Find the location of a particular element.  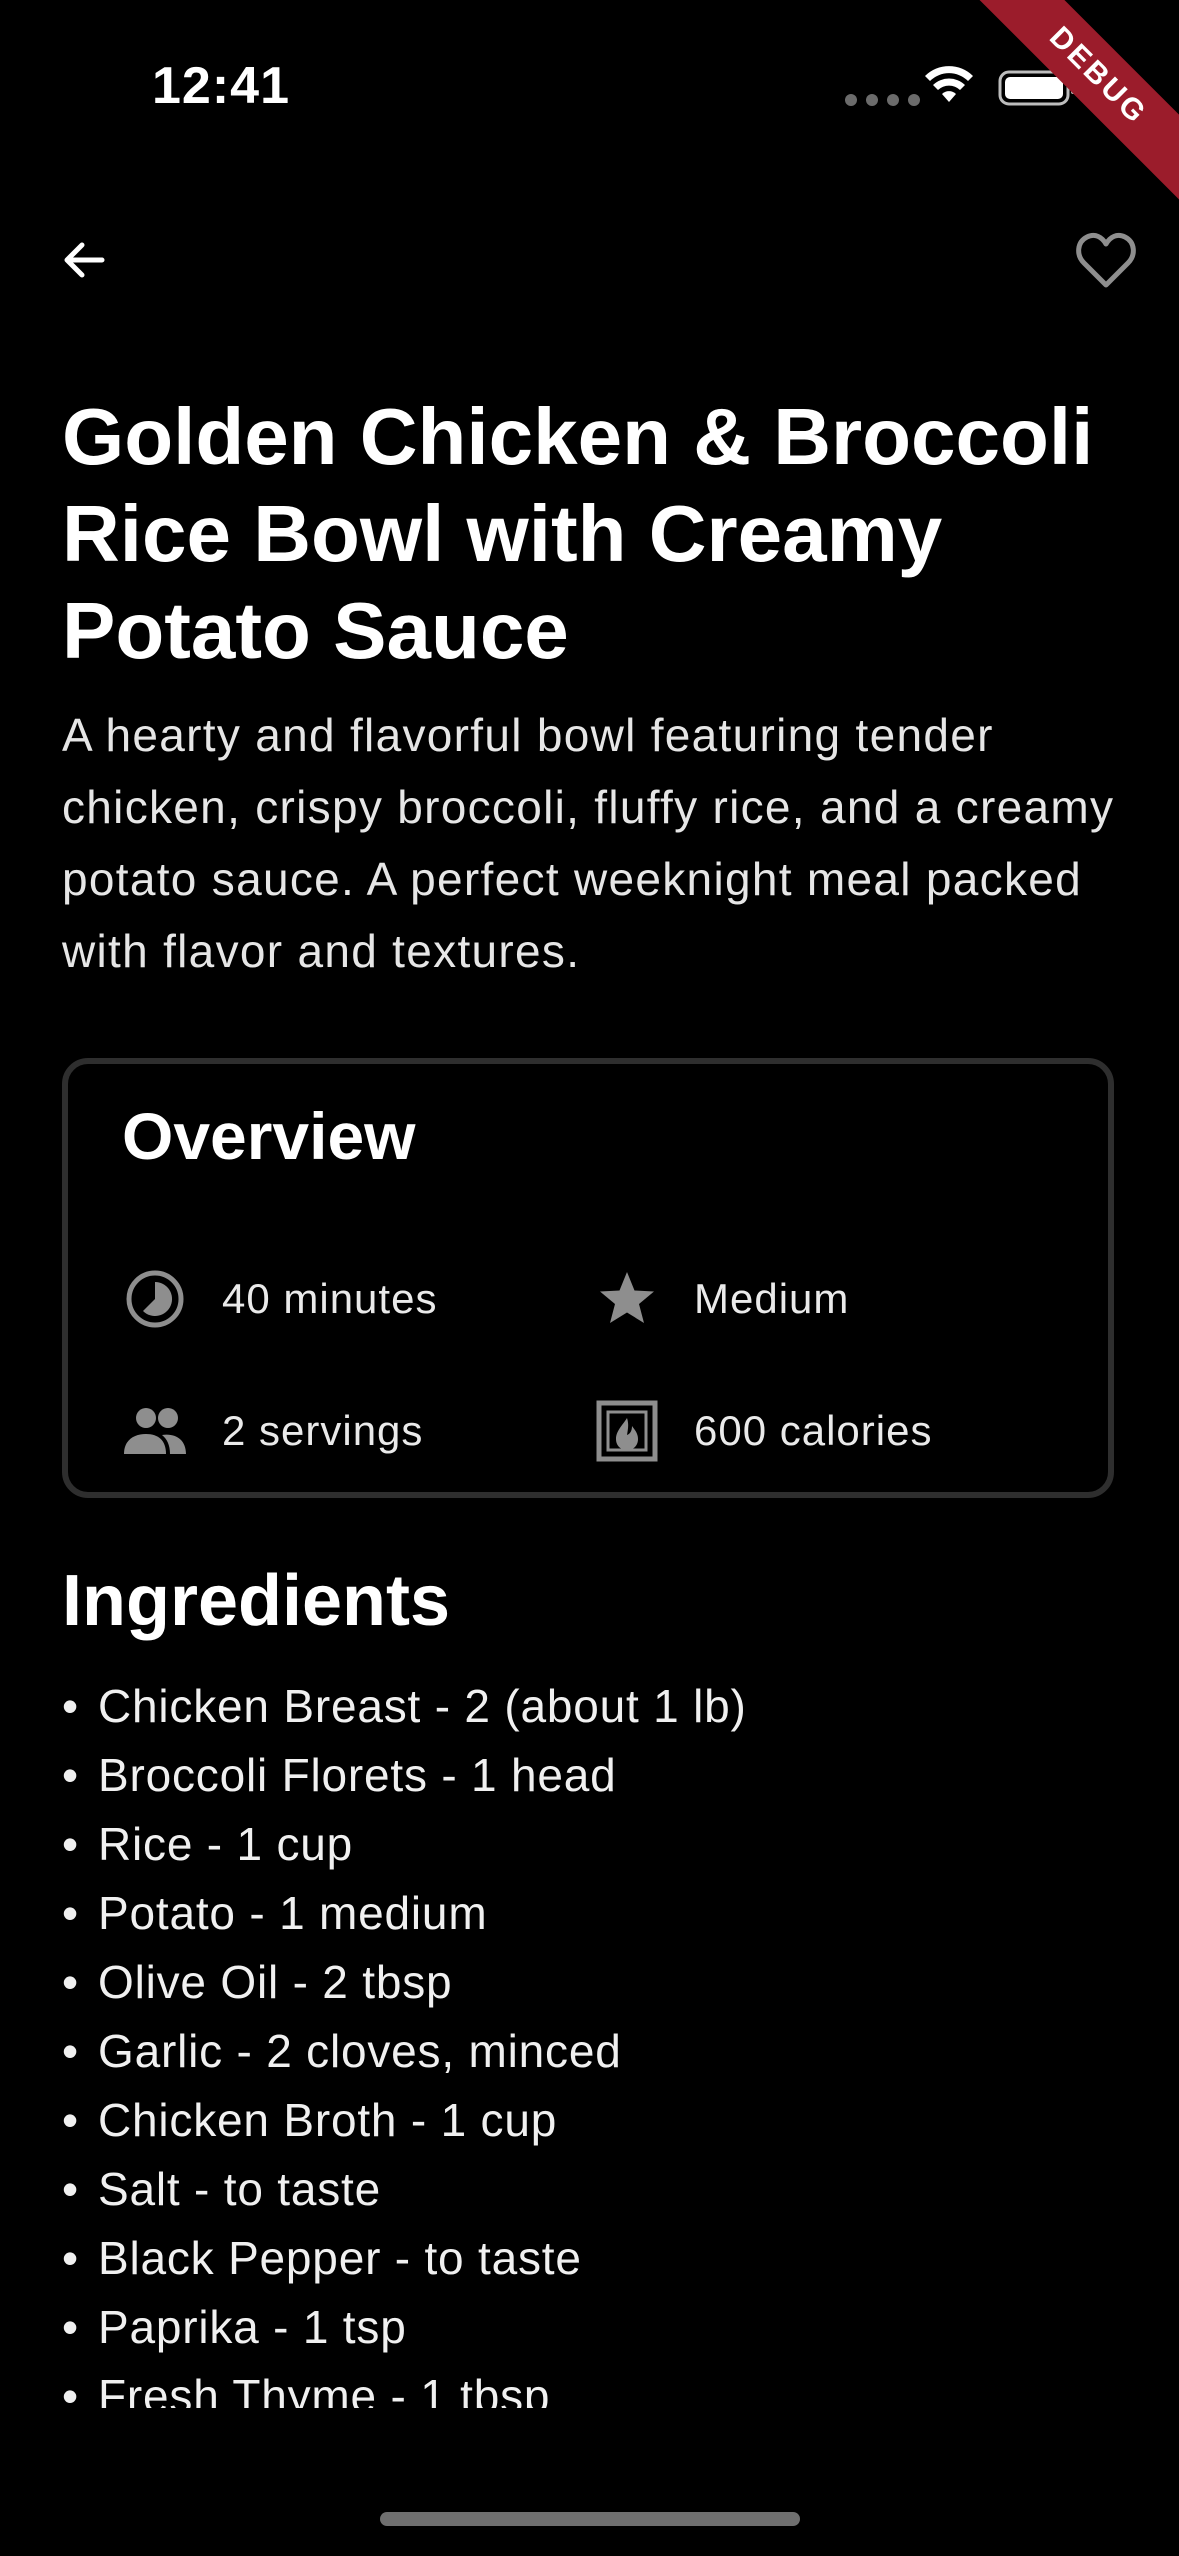

heart-outline-icon is located at coordinates (1106, 260).